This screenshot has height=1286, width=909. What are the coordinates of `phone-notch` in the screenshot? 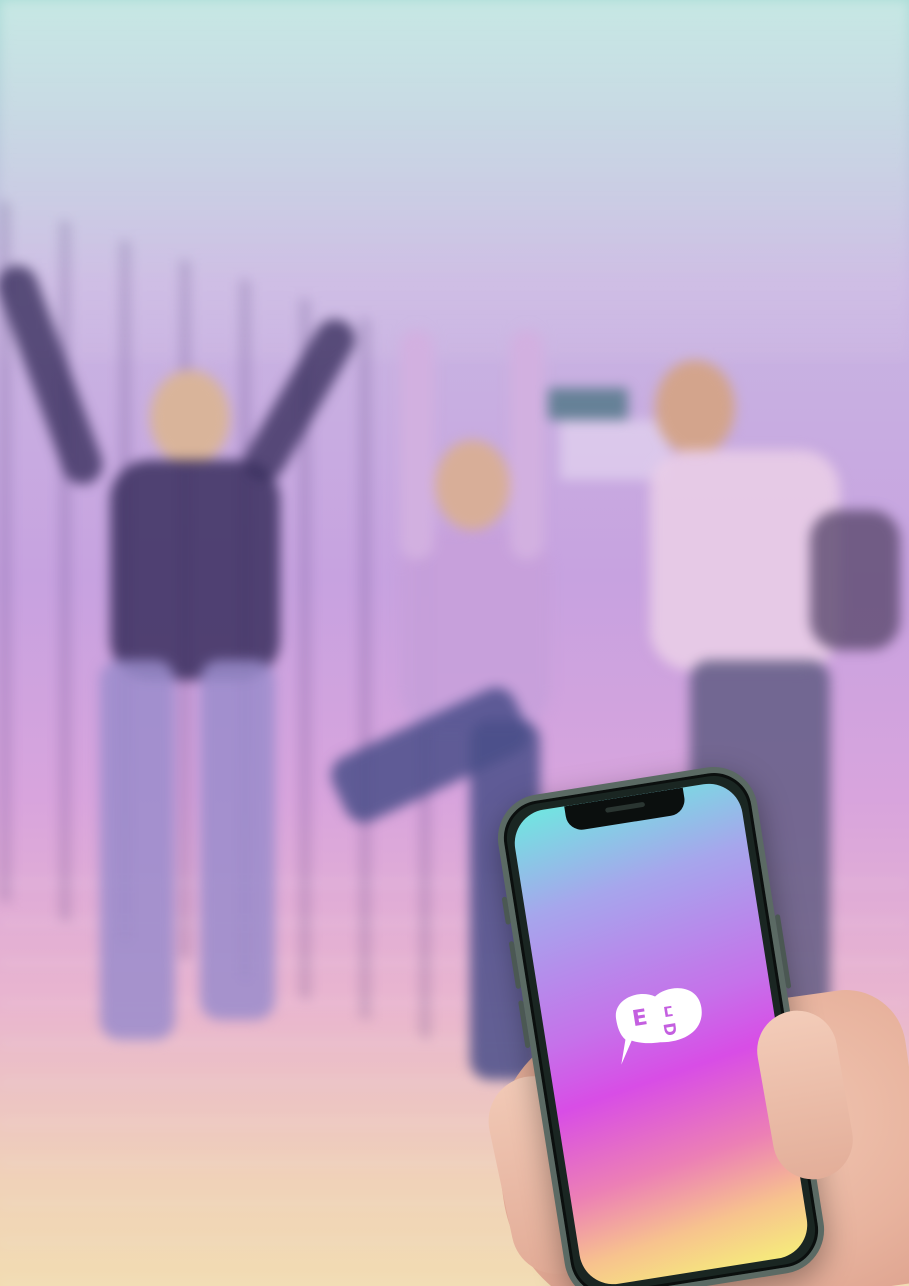 It's located at (625, 810).